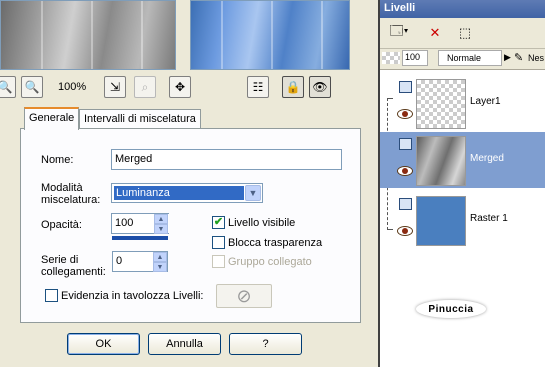 The height and width of the screenshot is (367, 545). I want to click on blend-mode-label-2: miscelatura:, so click(71, 200).